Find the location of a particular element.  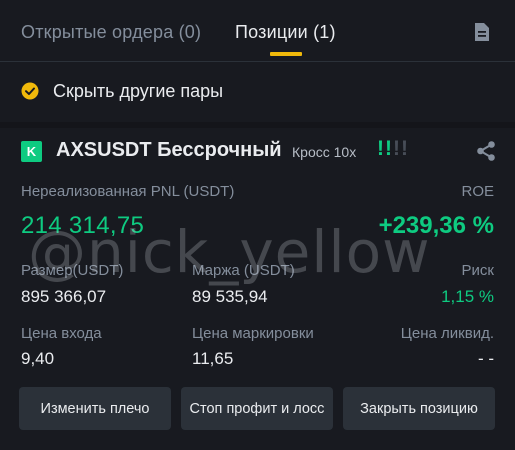

adl-inactive-bars: !! is located at coordinates (401, 148).